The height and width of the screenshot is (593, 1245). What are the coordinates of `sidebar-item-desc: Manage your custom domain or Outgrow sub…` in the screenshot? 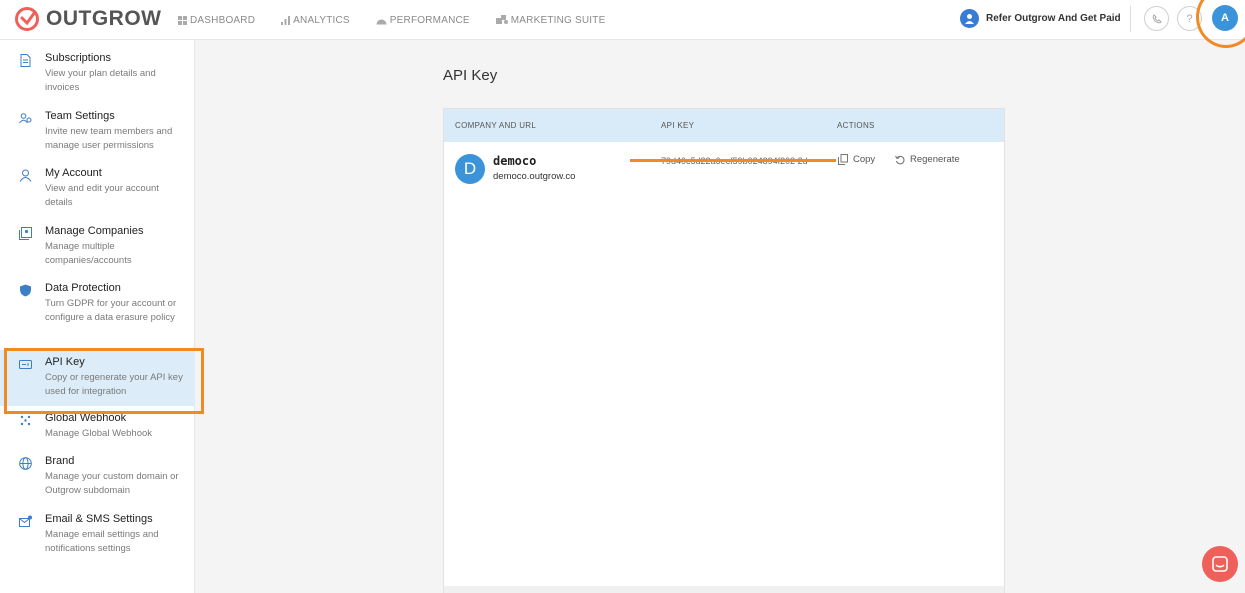 It's located at (112, 483).